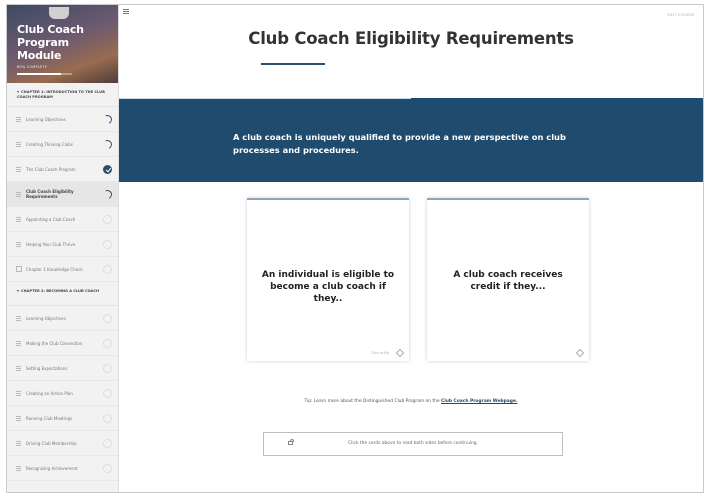  I want to click on sidebar-lesson-label: Appointing a Club Coach, so click(51, 219).